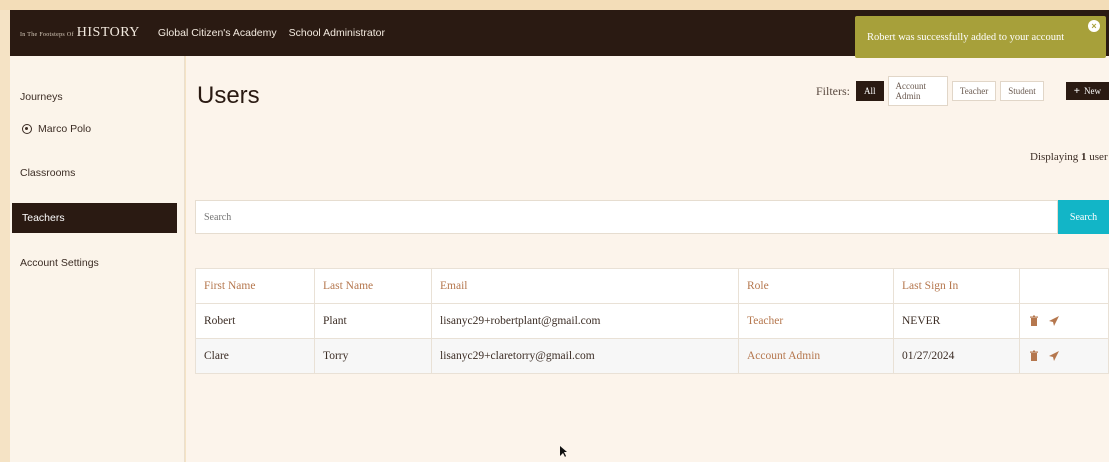  I want to click on filter-account-admin-button: Account Admin, so click(917, 91).